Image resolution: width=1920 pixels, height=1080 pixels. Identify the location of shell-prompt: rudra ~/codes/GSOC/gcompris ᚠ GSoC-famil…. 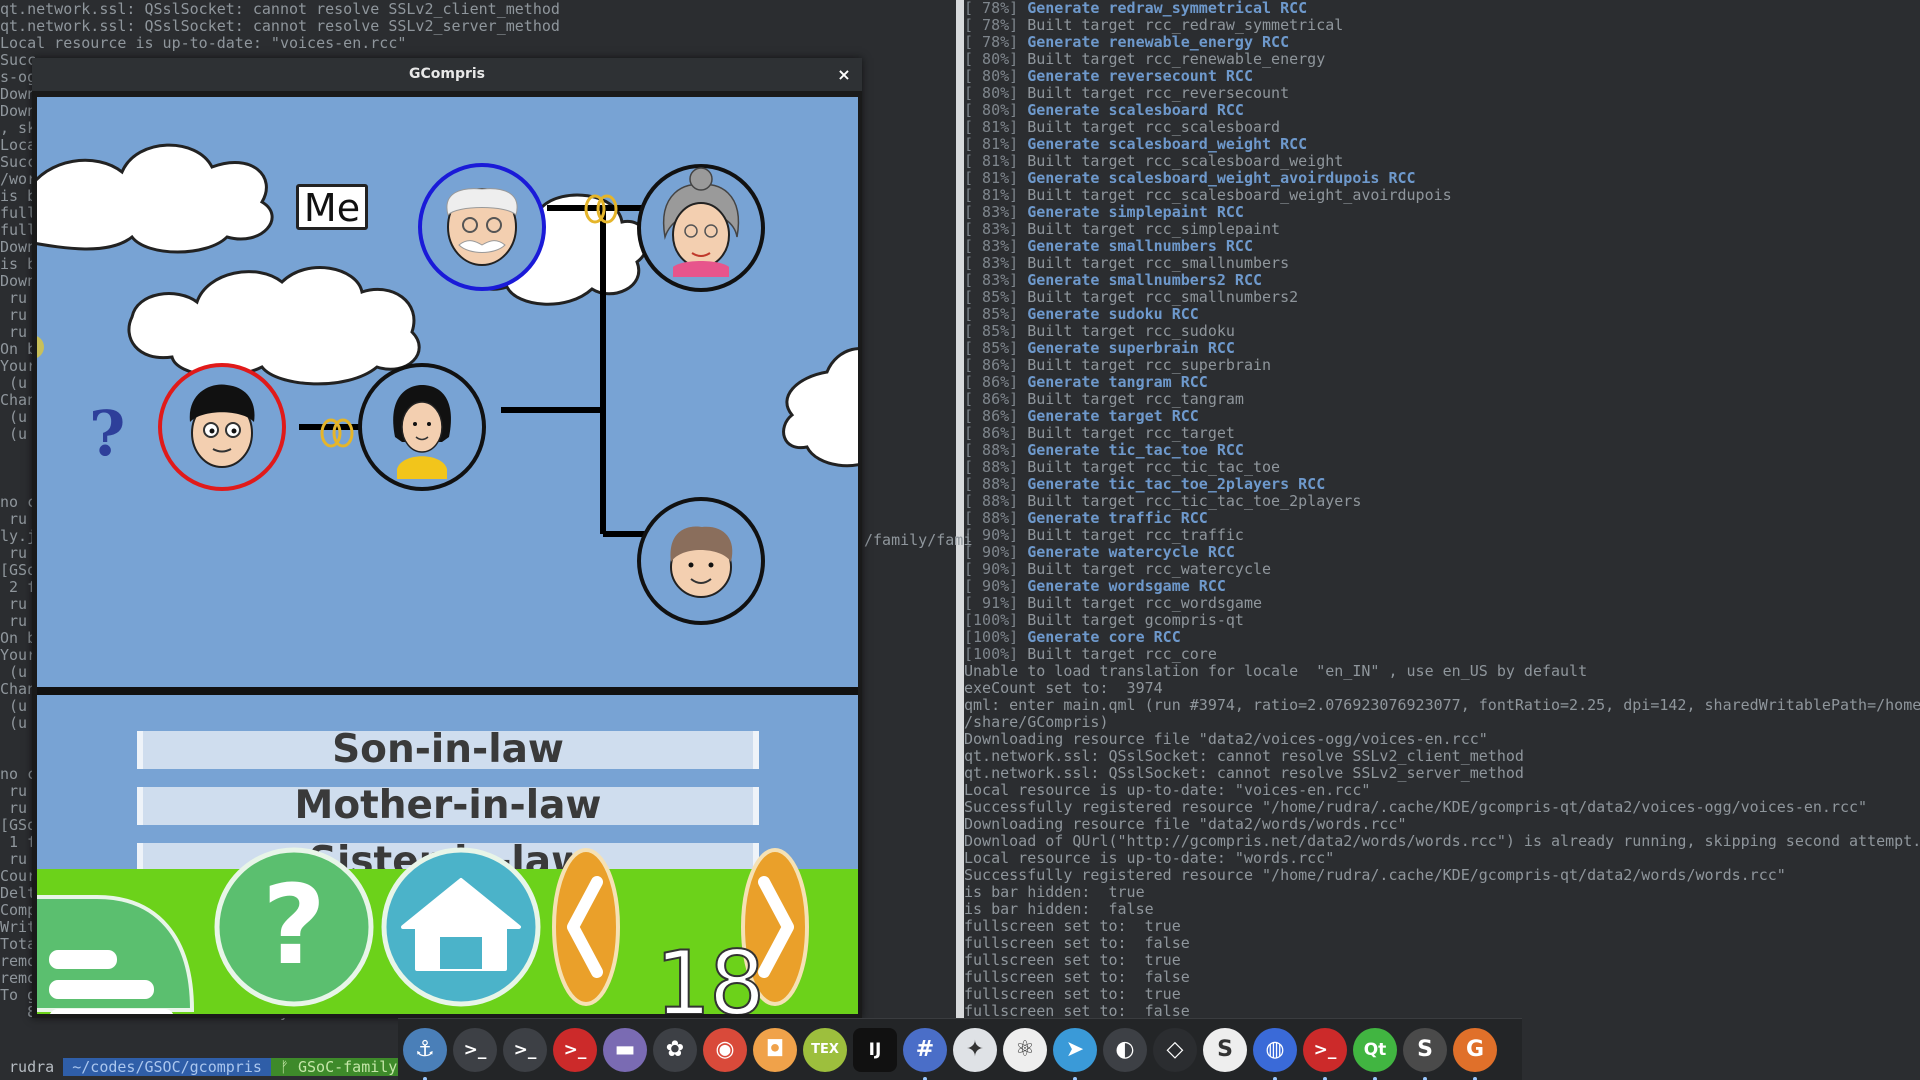
(203, 1067).